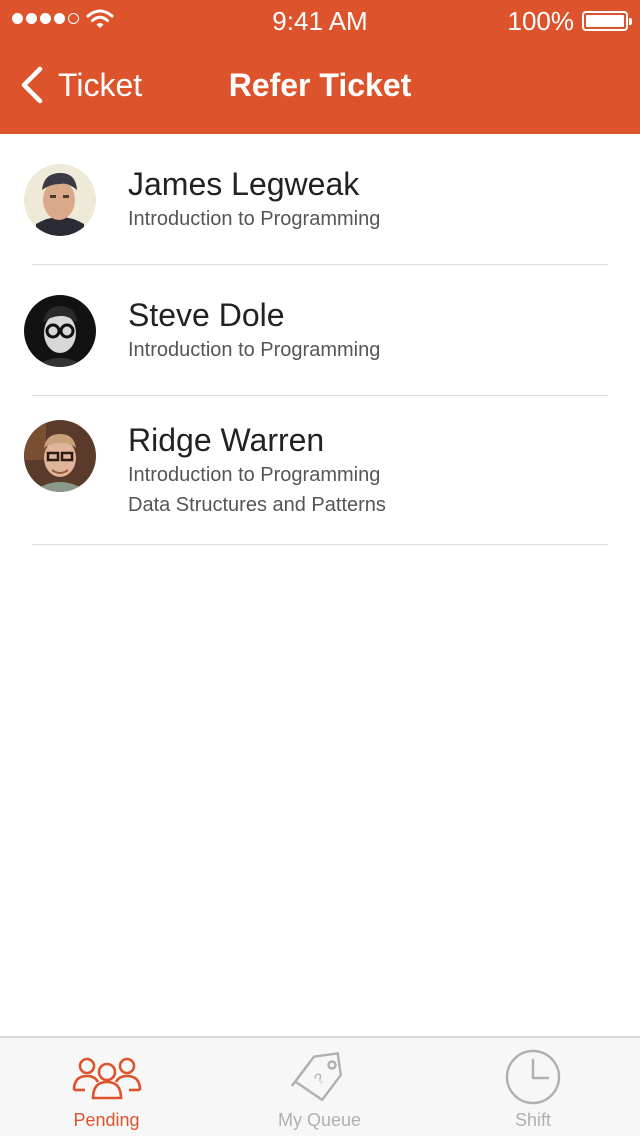  Describe the element at coordinates (106, 1120) in the screenshot. I see `tab-label: Pending` at that location.